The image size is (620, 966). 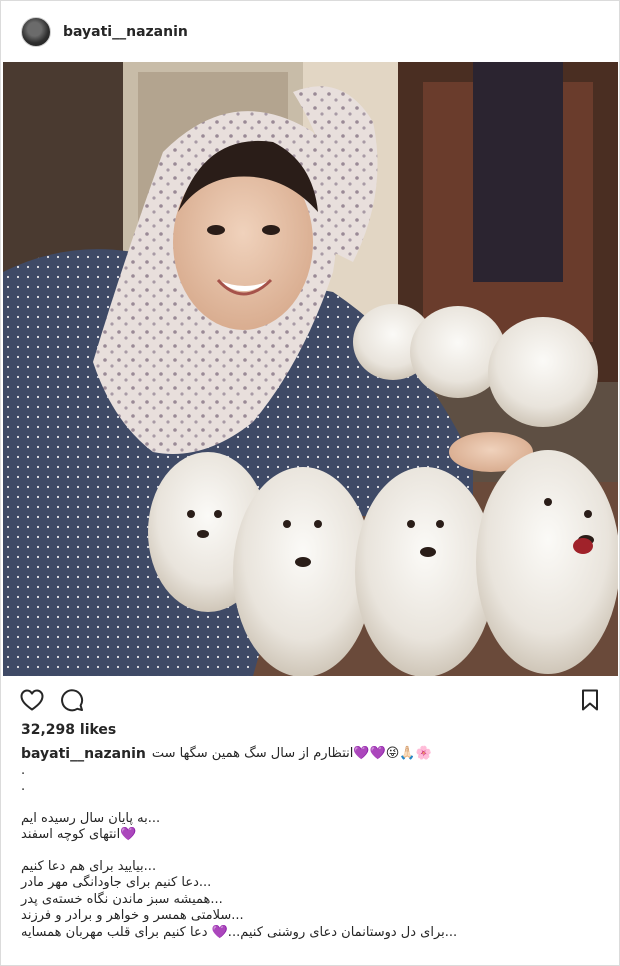 What do you see at coordinates (116, 882) in the screenshot?
I see `caption-line: ...دعا کنیم برای جاودانگی مهر مادر` at bounding box center [116, 882].